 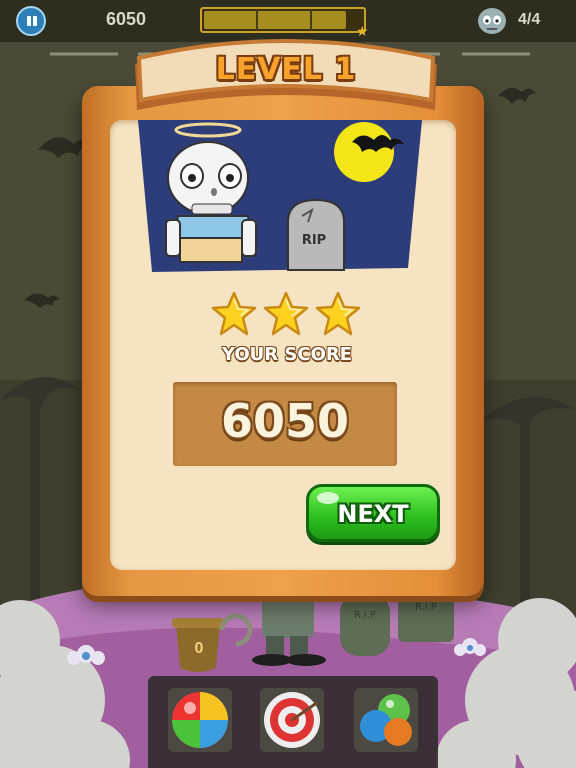 I want to click on tombstone-text: RIP, so click(x=314, y=240).